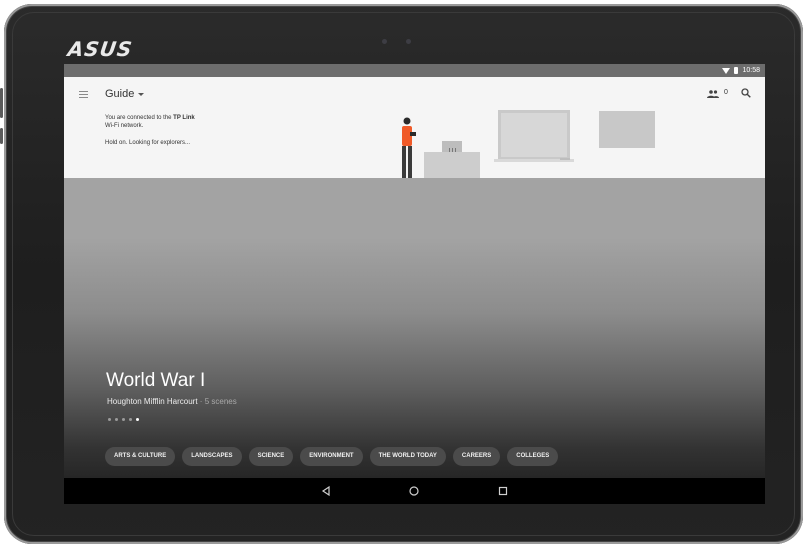  Describe the element at coordinates (271, 456) in the screenshot. I see `chip-science: SCIENCE` at that location.